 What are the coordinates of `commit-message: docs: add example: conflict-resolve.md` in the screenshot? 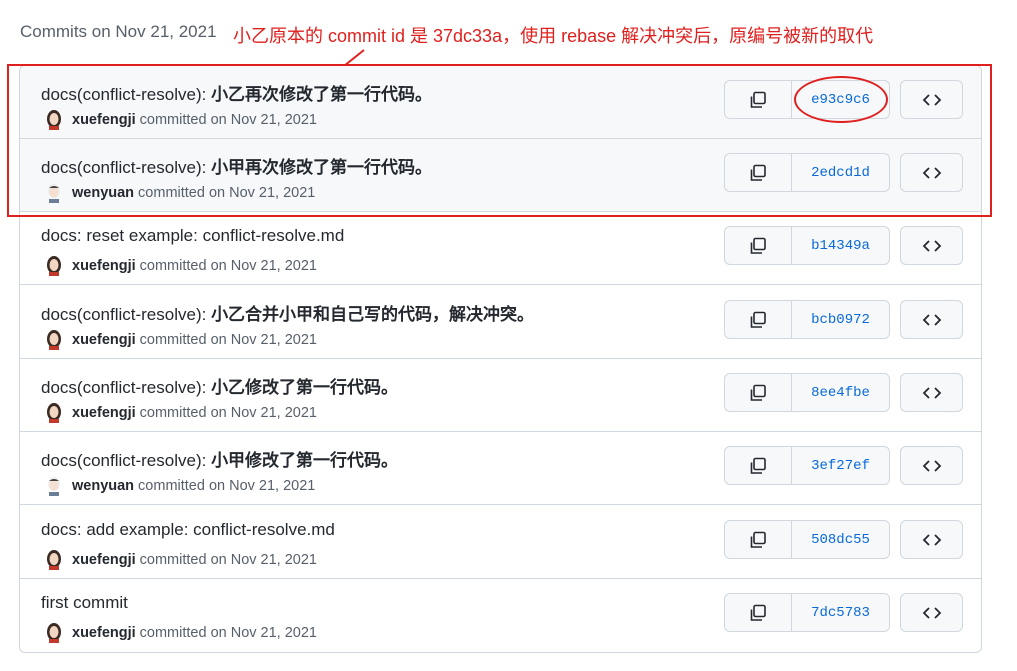 It's located at (188, 530).